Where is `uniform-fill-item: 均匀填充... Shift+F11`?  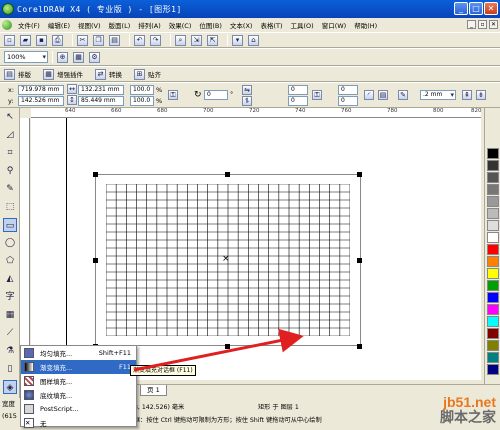
uniform-fill-item: 均匀填充... Shift+F11 is located at coordinates (78, 353).